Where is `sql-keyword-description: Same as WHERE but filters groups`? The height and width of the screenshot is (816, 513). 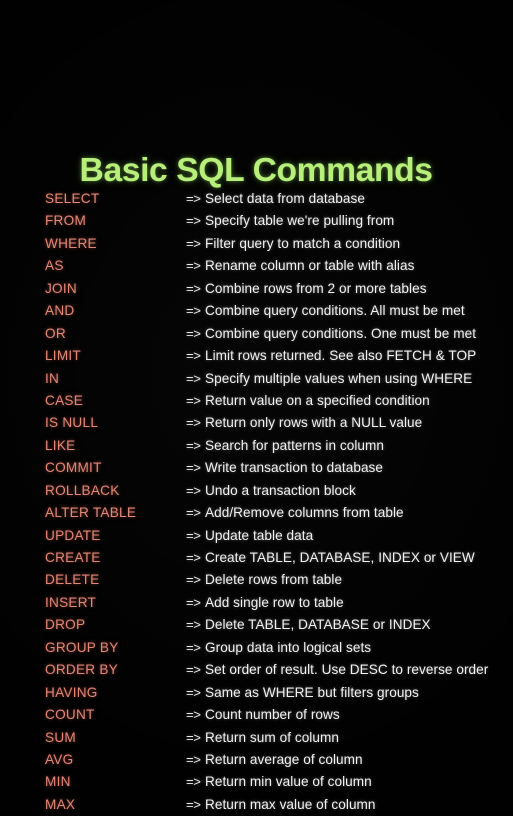
sql-keyword-description: Same as WHERE but filters groups is located at coordinates (312, 692).